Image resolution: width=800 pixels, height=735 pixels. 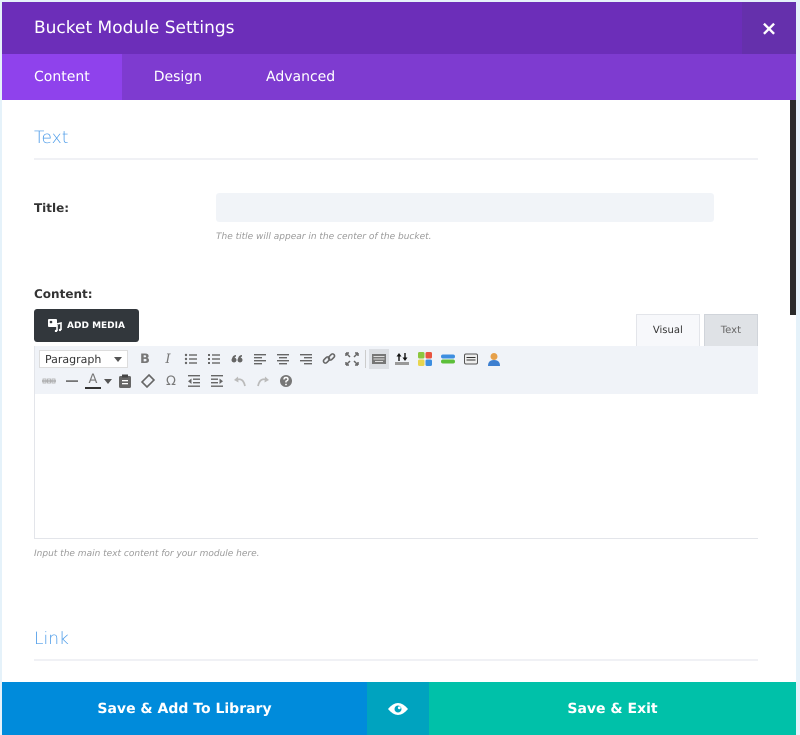 I want to click on format-dropdown: Paragraph, so click(x=83, y=359).